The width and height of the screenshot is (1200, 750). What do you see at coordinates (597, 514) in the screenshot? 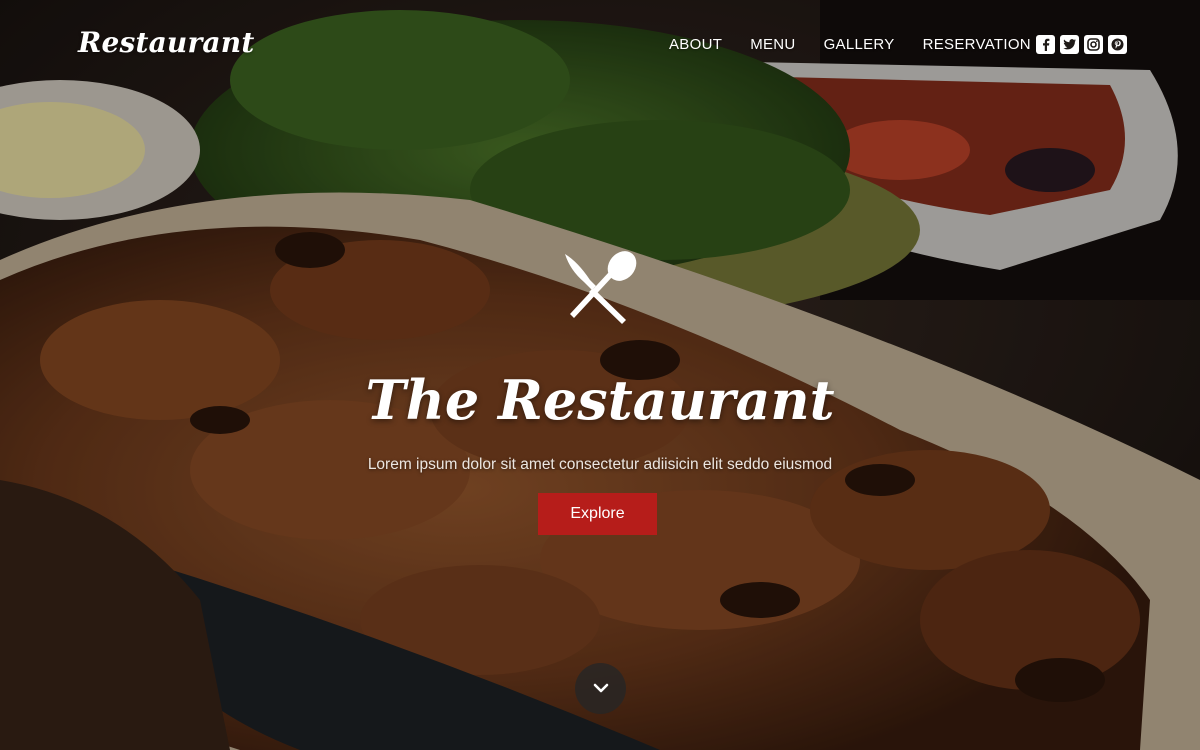
I see `explore-button: Explore` at bounding box center [597, 514].